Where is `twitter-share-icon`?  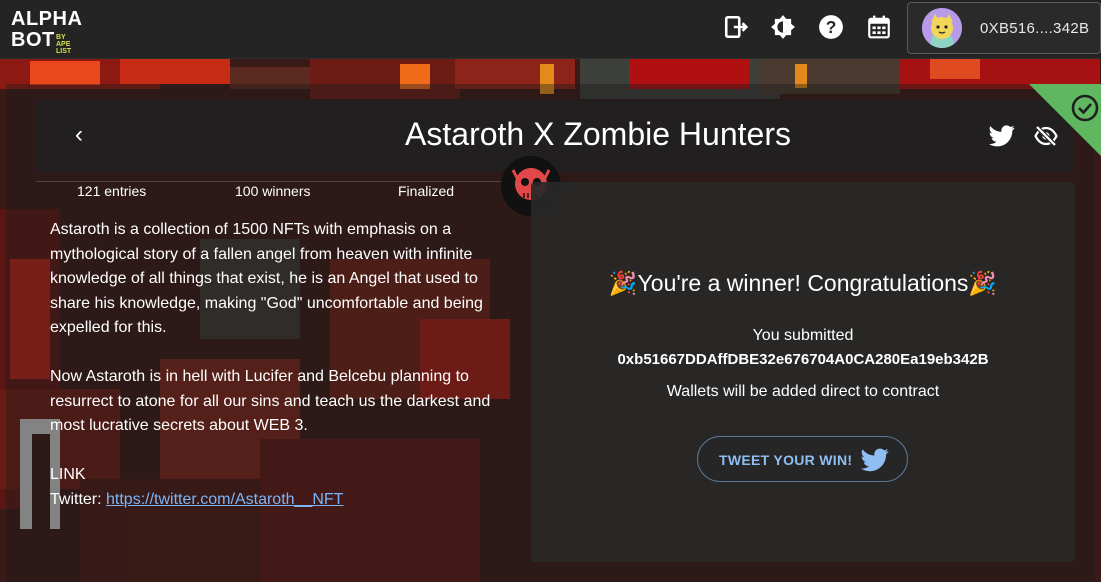
twitter-share-icon is located at coordinates (1002, 136).